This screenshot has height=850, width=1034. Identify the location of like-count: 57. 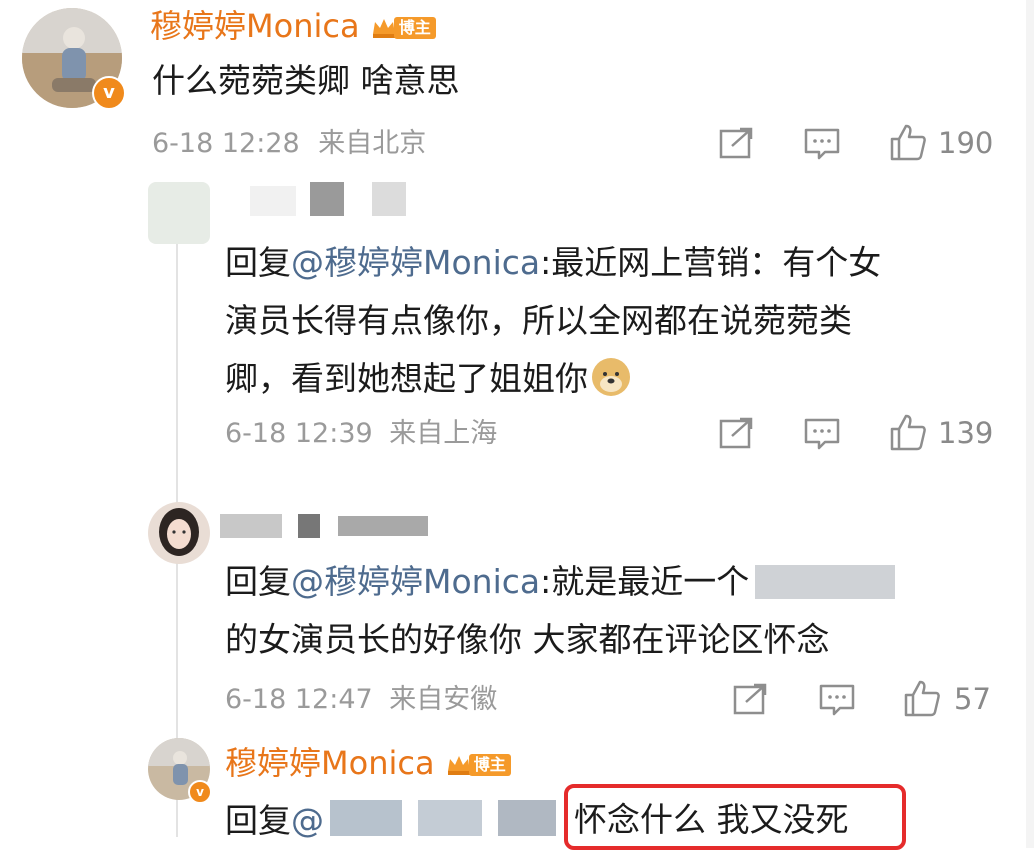
(972, 699).